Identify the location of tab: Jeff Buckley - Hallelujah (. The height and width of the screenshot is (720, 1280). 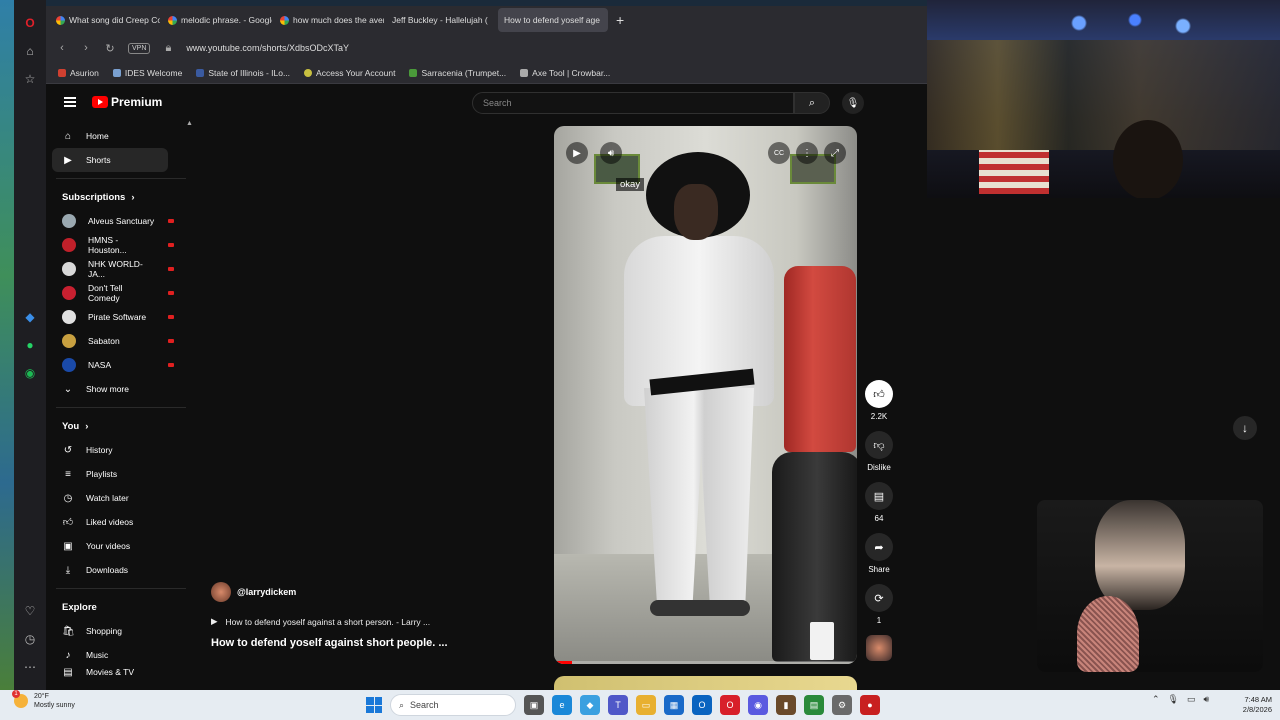
(294, 53).